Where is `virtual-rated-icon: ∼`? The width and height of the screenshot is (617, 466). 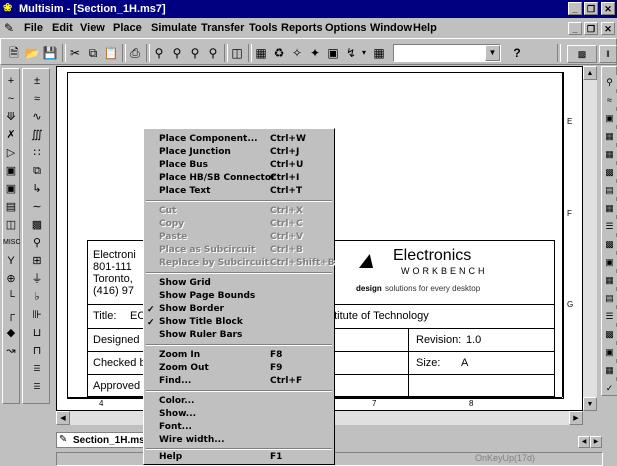
virtual-rated-icon: ∼ is located at coordinates (37, 207).